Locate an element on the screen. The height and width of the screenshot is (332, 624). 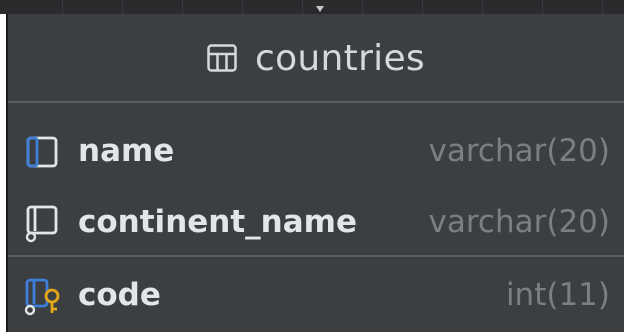
primary-key-column-icon is located at coordinates (42, 297).